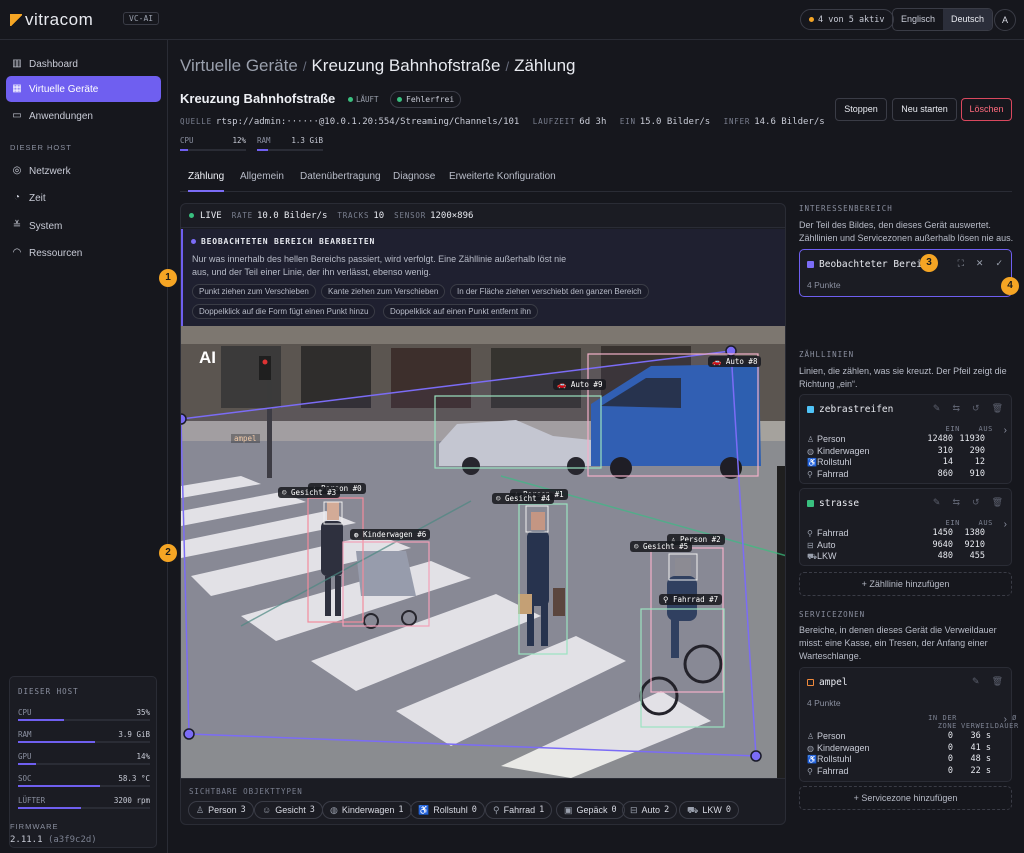 The height and width of the screenshot is (853, 1024). What do you see at coordinates (367, 810) in the screenshot?
I see `visible-type-chip: ◍ Kinderwagen 1` at bounding box center [367, 810].